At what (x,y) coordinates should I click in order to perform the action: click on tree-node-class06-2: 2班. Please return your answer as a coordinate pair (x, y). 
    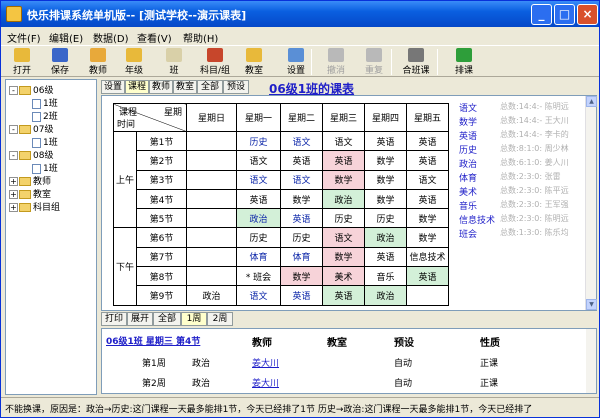
    Looking at the image, I should click on (45, 115).